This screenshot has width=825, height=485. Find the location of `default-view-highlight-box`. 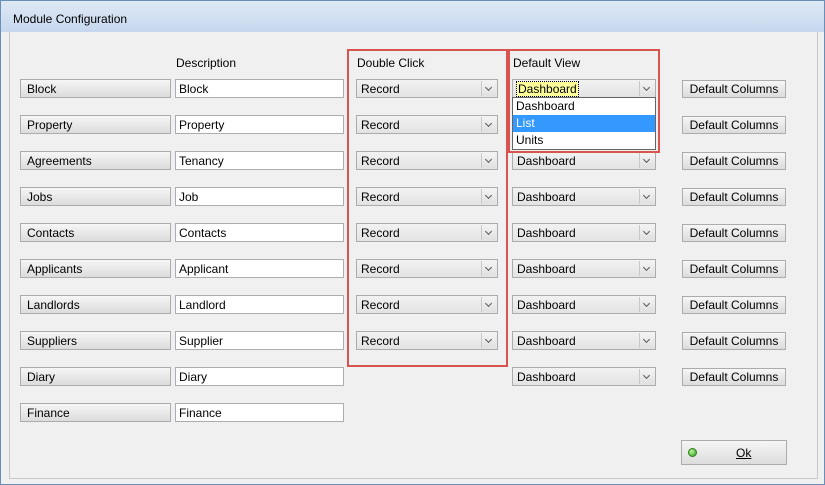

default-view-highlight-box is located at coordinates (584, 101).